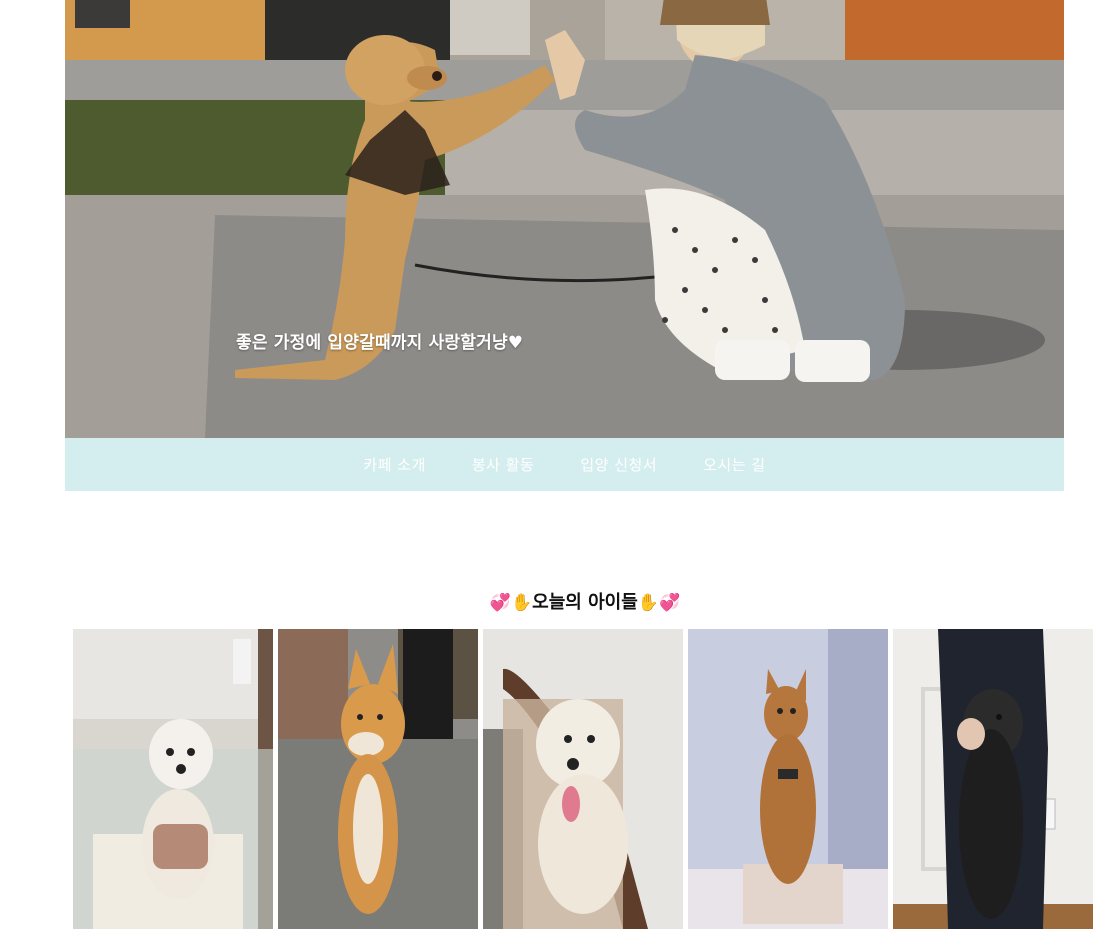 The width and height of the screenshot is (1103, 932). Describe the element at coordinates (734, 464) in the screenshot. I see `nav-item-directions: 오시는 길` at that location.